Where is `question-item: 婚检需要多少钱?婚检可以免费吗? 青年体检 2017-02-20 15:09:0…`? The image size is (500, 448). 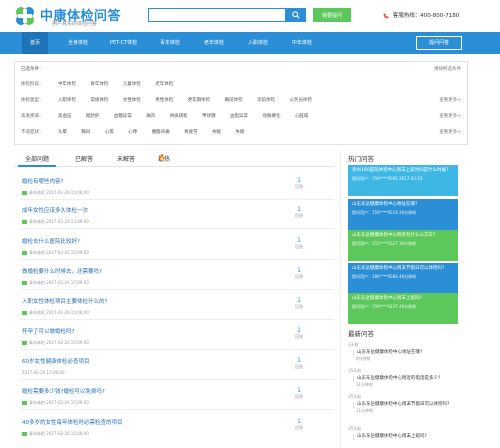
question-item: 婚检需要多少钱?婚检可以免费吗? 青年体检 2017-02-20 15:09:0… is located at coordinates (177, 396).